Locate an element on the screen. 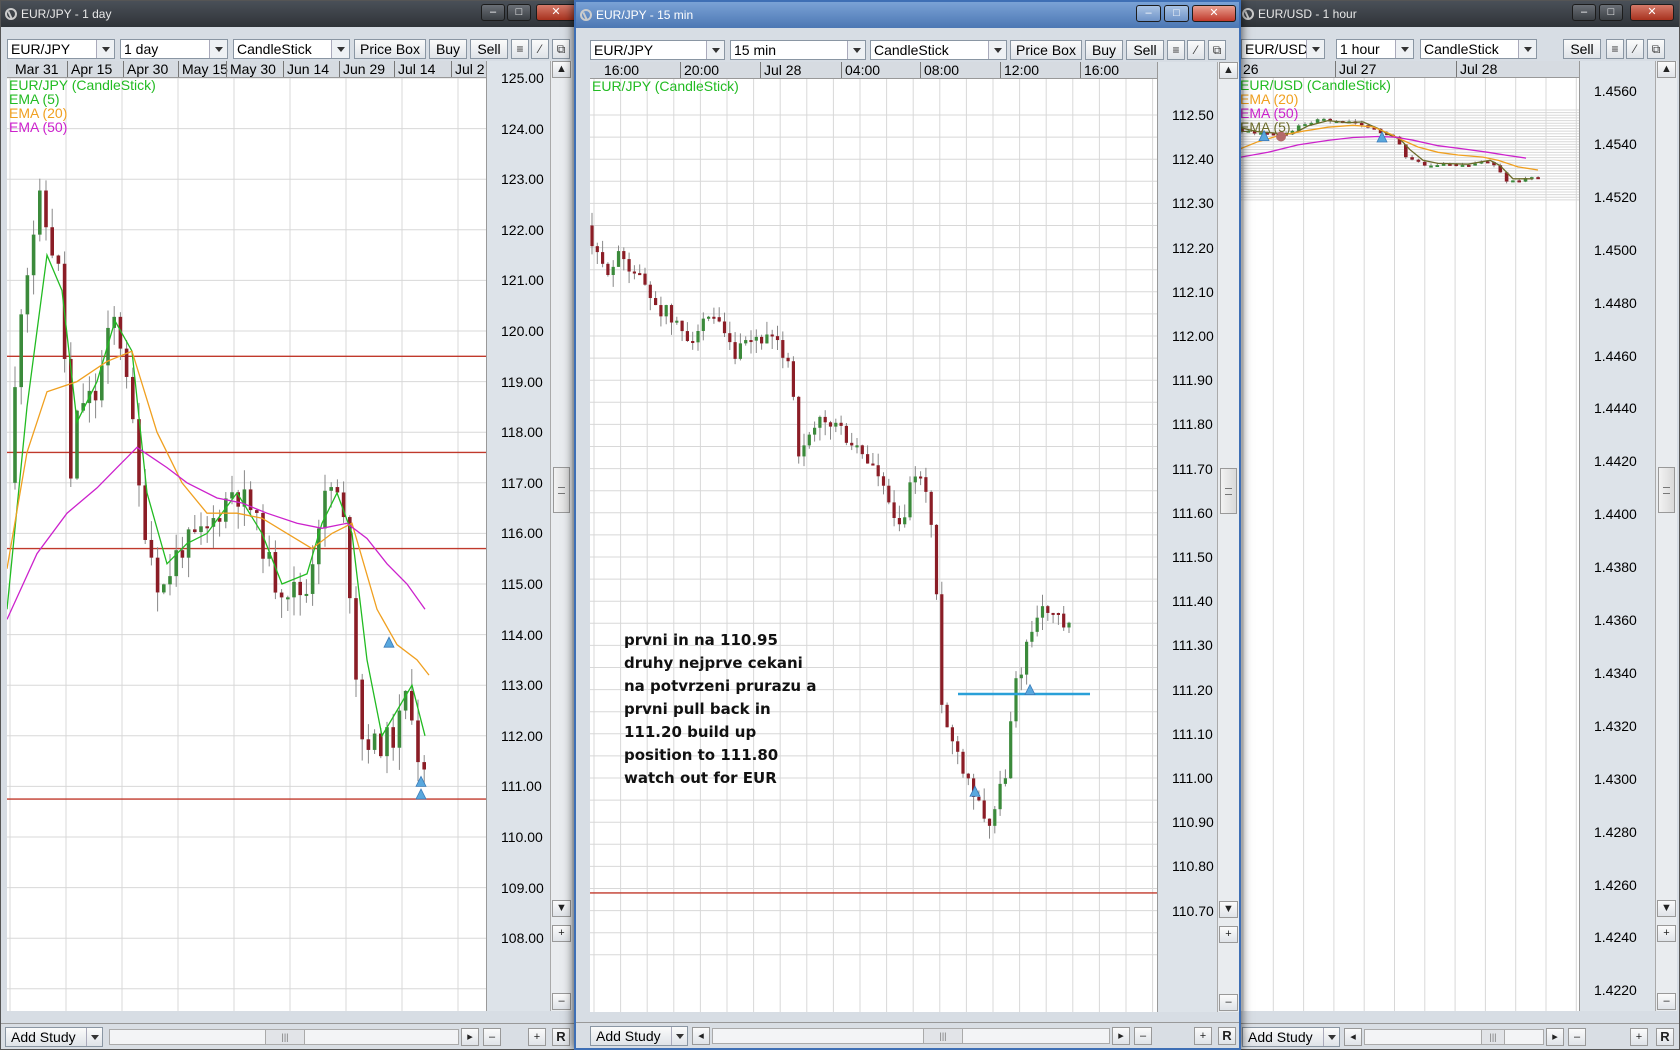  timeframe-select: 1 day is located at coordinates (174, 49).